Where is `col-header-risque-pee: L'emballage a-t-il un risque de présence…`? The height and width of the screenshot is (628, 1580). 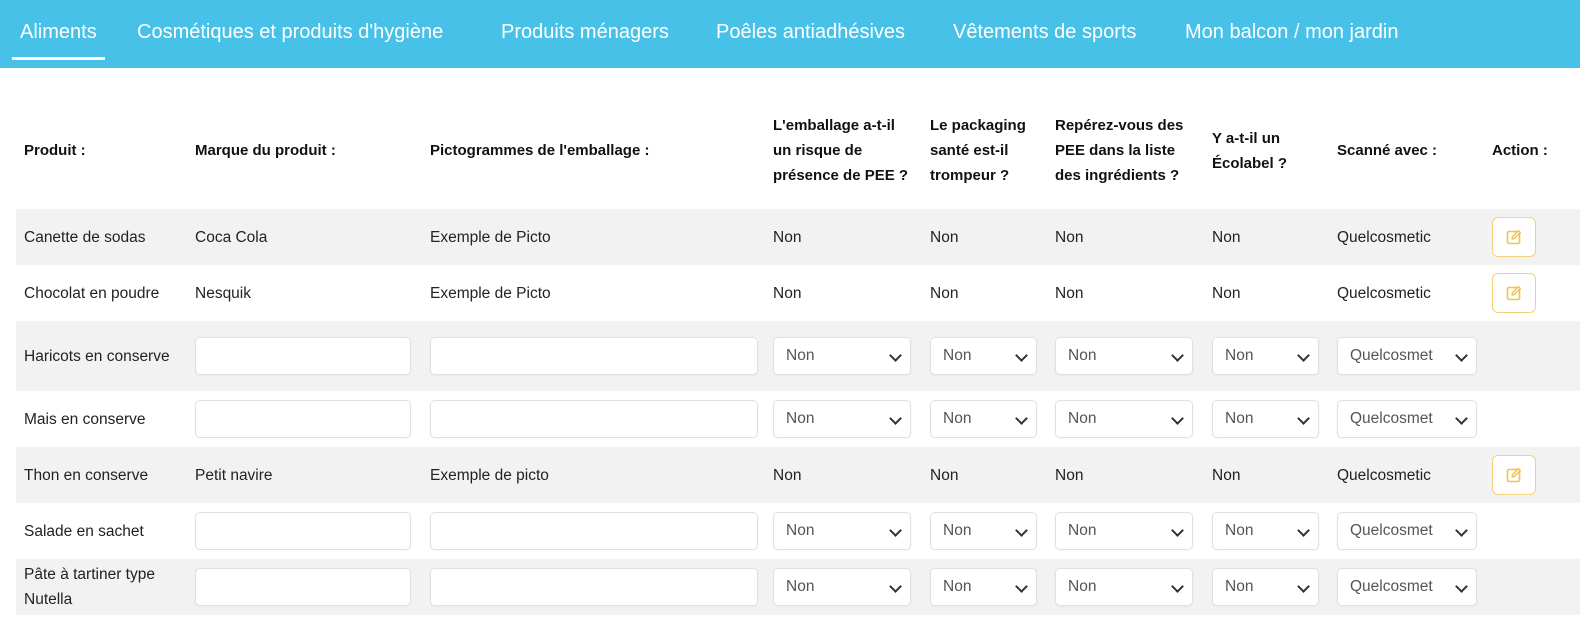
col-header-risque-pee: L'emballage a-t-il un risque de présence… is located at coordinates (841, 150).